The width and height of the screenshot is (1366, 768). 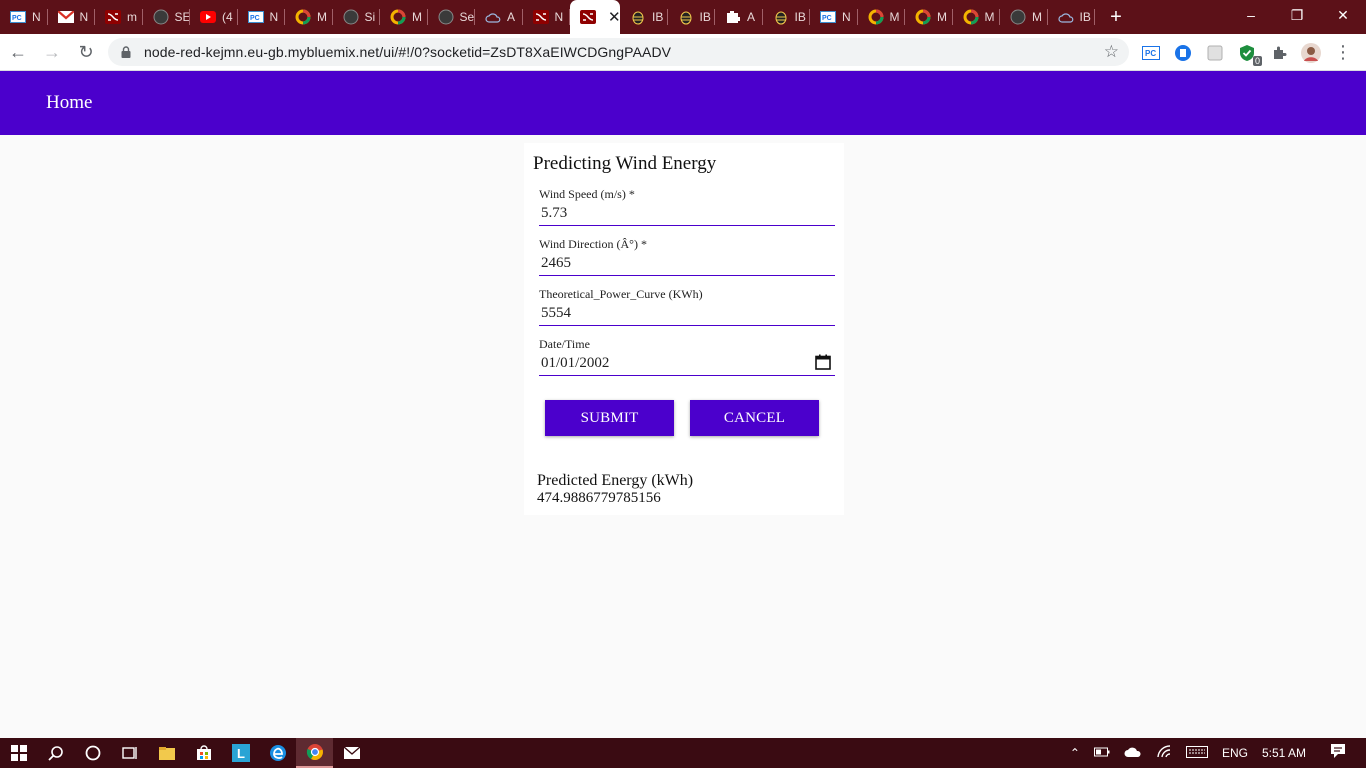 I want to click on new-tab-button: +, so click(x=1116, y=17).